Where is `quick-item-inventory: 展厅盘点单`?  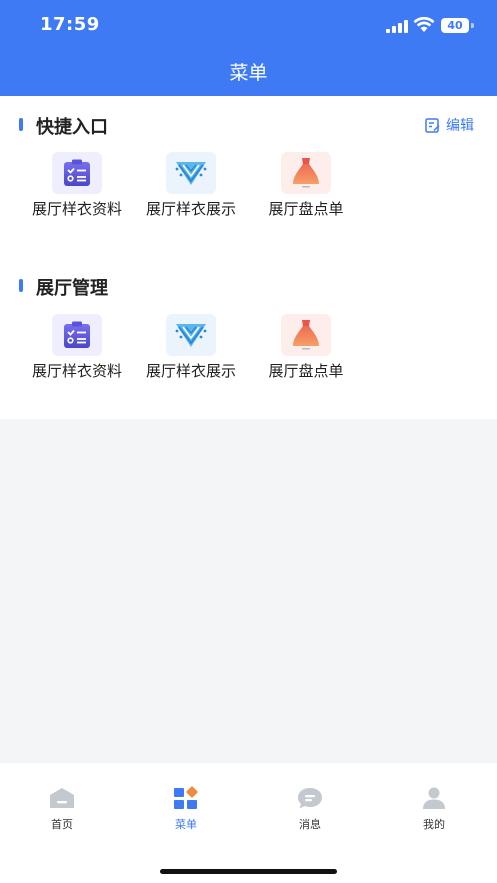 quick-item-inventory: 展厅盘点单 is located at coordinates (306, 186).